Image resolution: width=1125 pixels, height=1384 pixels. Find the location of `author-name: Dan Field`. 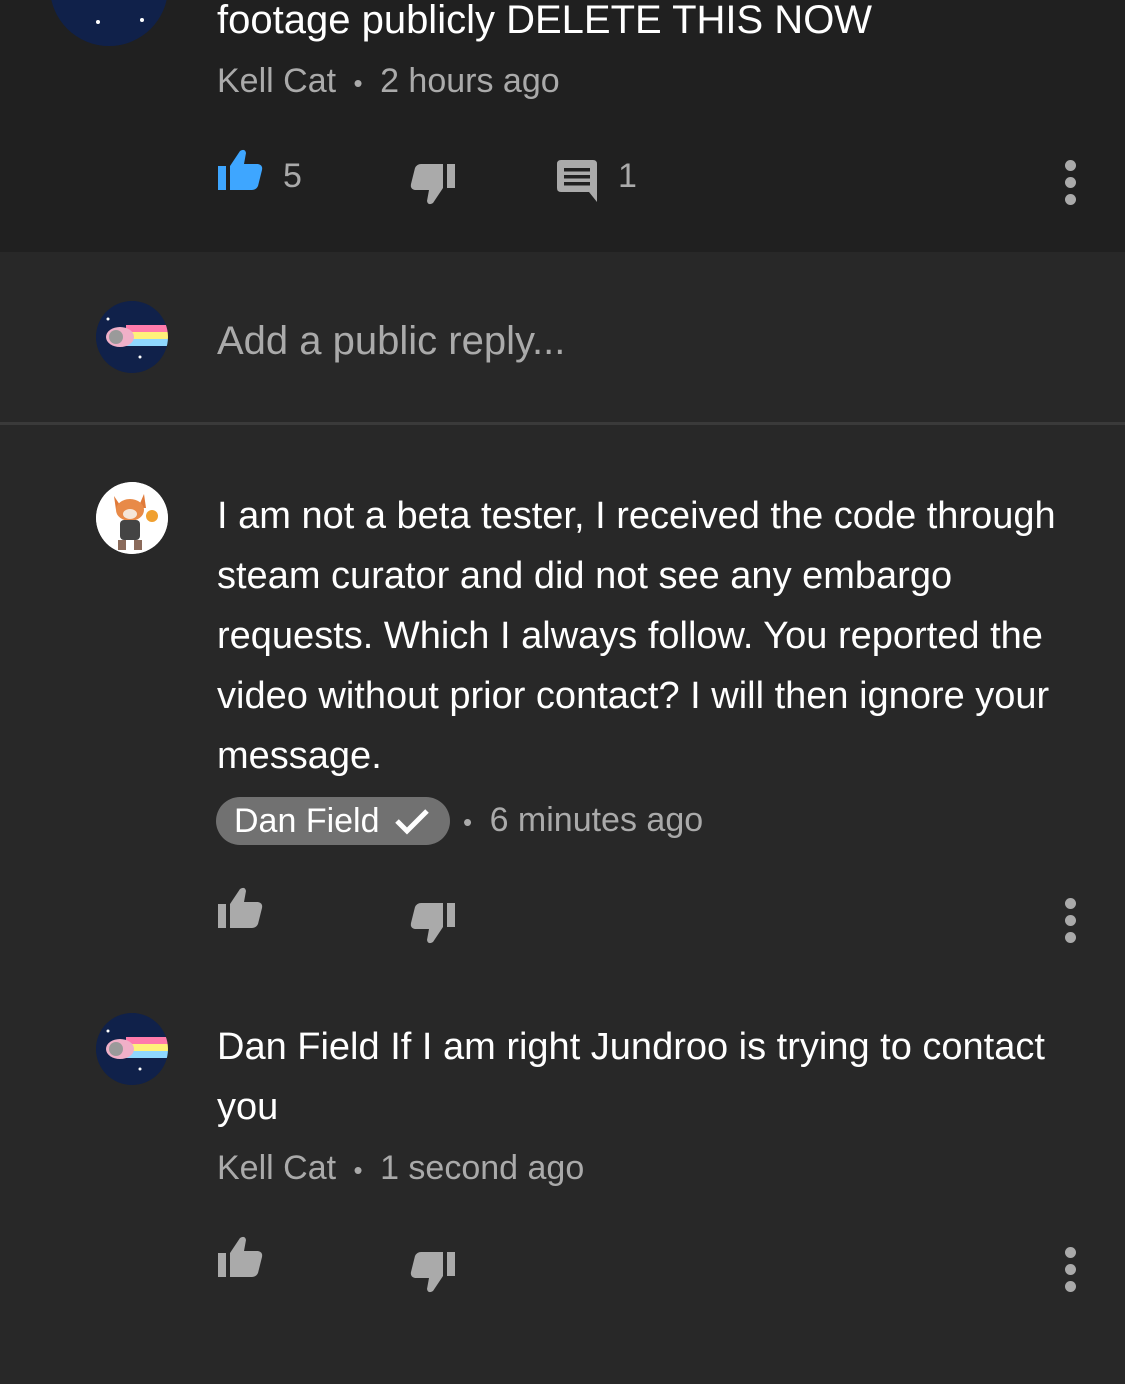

author-name: Dan Field is located at coordinates (307, 820).